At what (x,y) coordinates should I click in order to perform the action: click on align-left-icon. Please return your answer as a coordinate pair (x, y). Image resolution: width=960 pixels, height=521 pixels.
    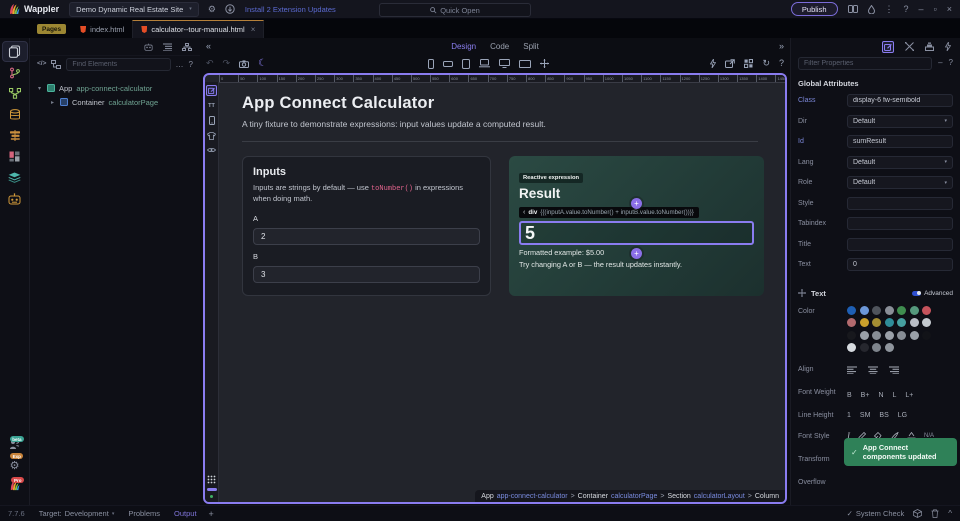
    Looking at the image, I should click on (852, 370).